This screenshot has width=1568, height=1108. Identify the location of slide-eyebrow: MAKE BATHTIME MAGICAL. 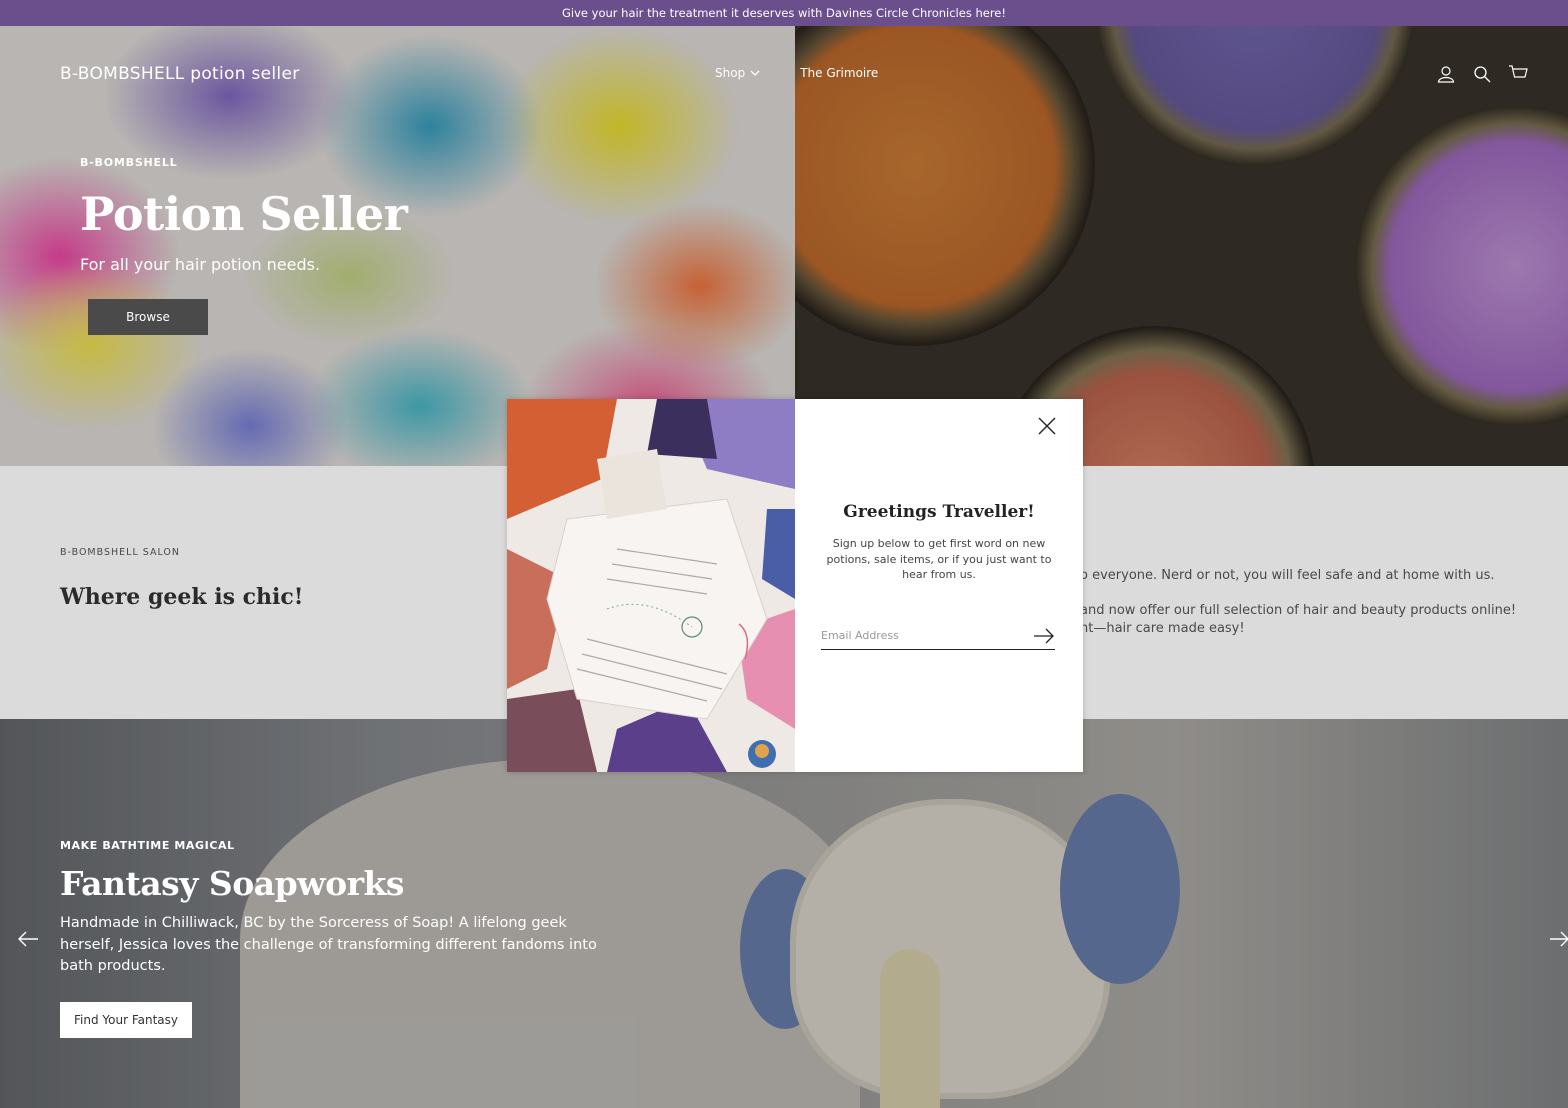
(147, 845).